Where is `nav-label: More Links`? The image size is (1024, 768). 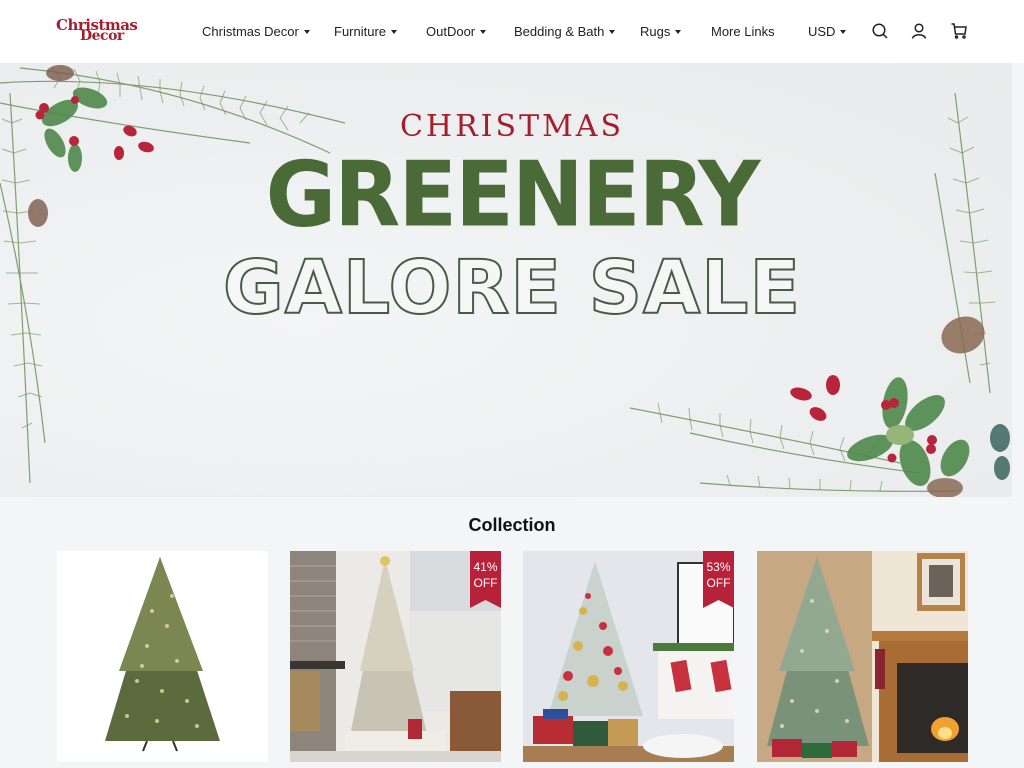
nav-label: More Links is located at coordinates (743, 31).